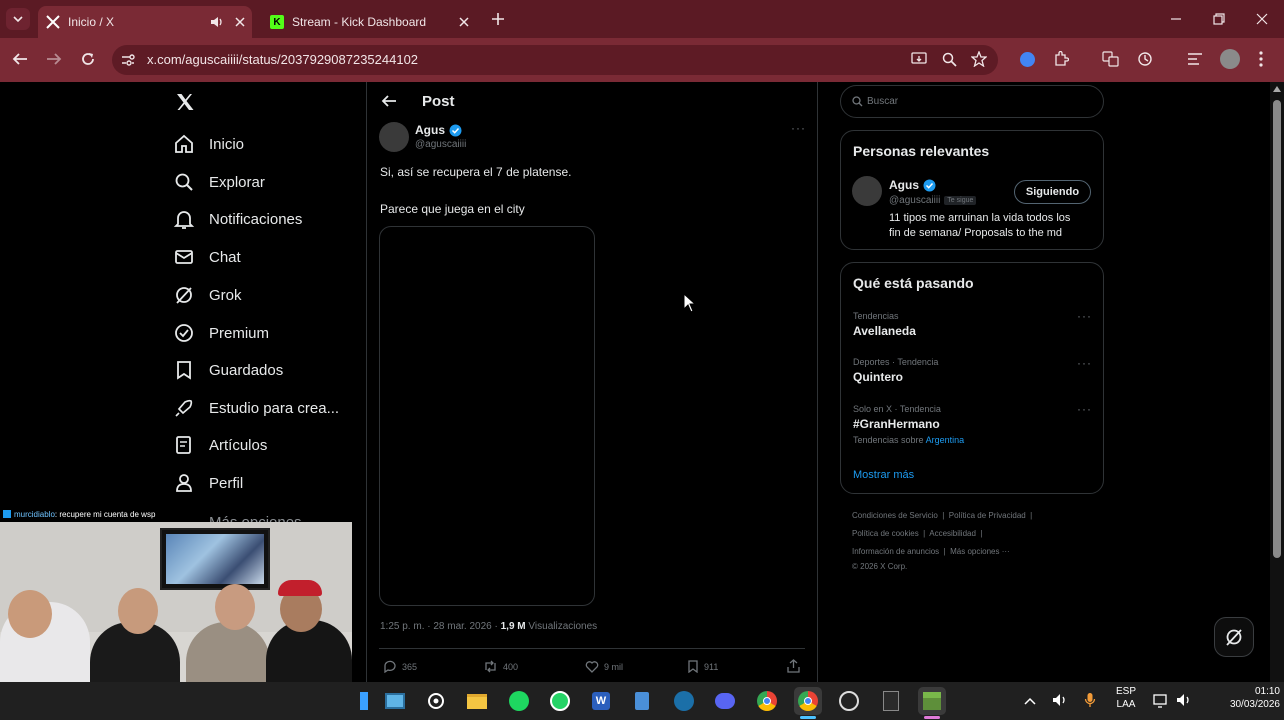 The width and height of the screenshot is (1284, 720). Describe the element at coordinates (793, 666) in the screenshot. I see `share-icon` at that location.